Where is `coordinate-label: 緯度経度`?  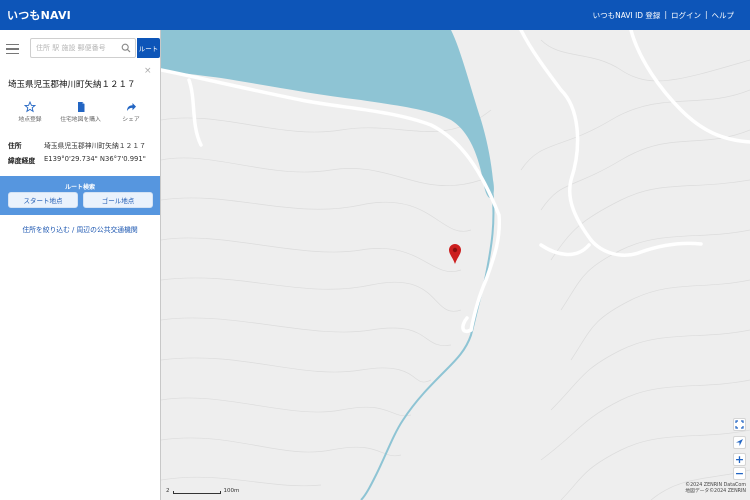
coordinate-label: 緯度経度 is located at coordinates (22, 161).